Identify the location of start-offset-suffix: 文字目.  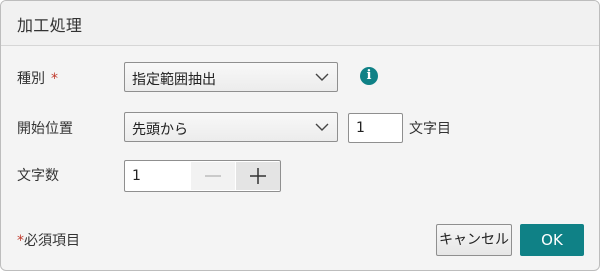
(430, 129).